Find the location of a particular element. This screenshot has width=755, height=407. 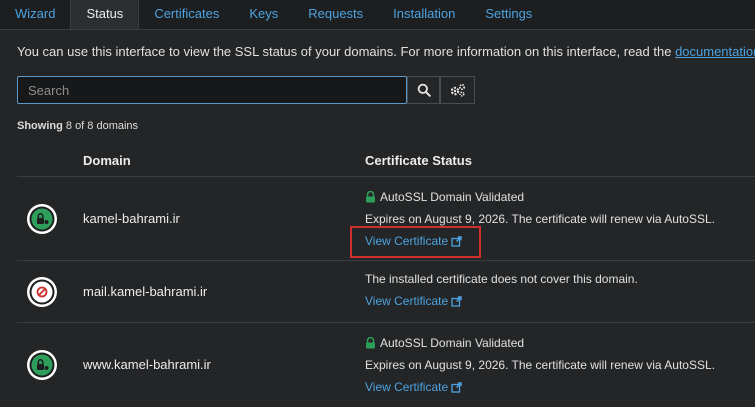

search-button is located at coordinates (423, 90).